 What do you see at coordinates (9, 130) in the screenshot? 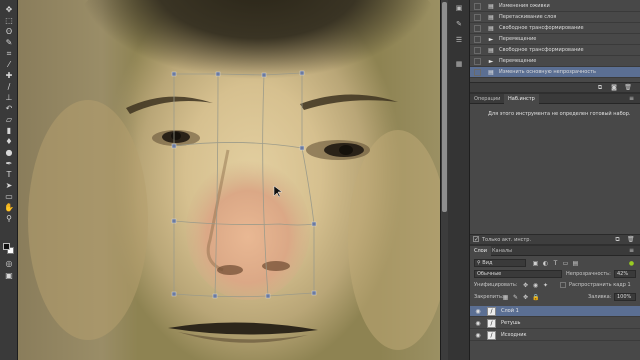
I see `gradient-icon: ▮` at bounding box center [9, 130].